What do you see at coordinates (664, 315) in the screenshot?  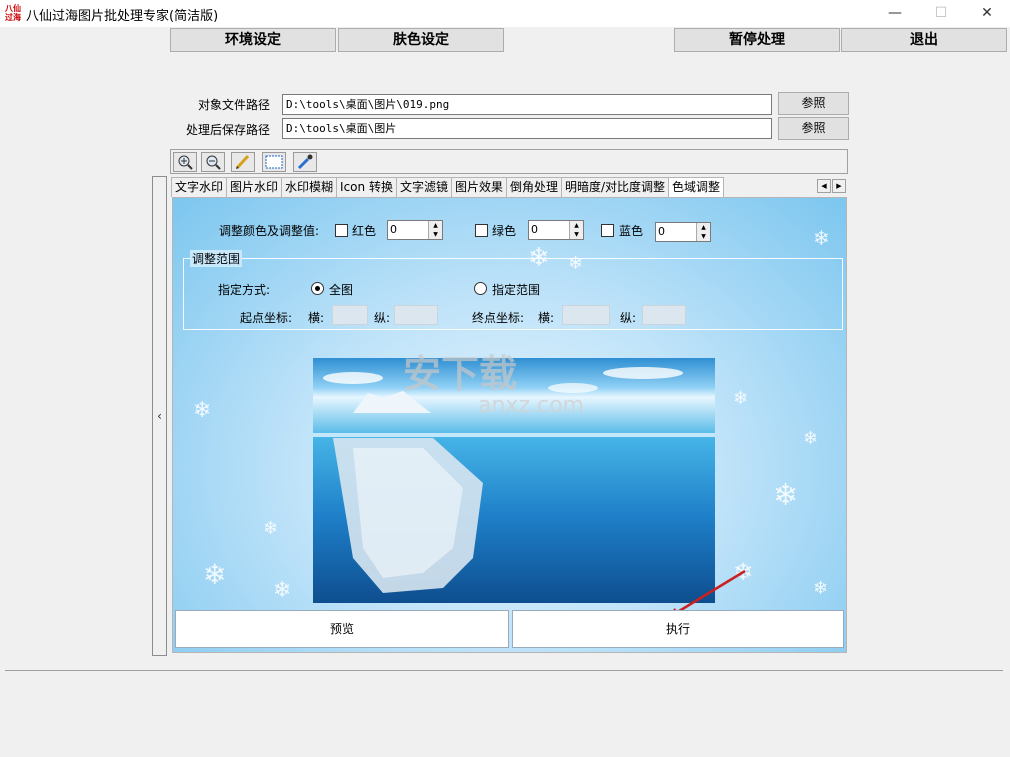 I see `end-y-input` at bounding box center [664, 315].